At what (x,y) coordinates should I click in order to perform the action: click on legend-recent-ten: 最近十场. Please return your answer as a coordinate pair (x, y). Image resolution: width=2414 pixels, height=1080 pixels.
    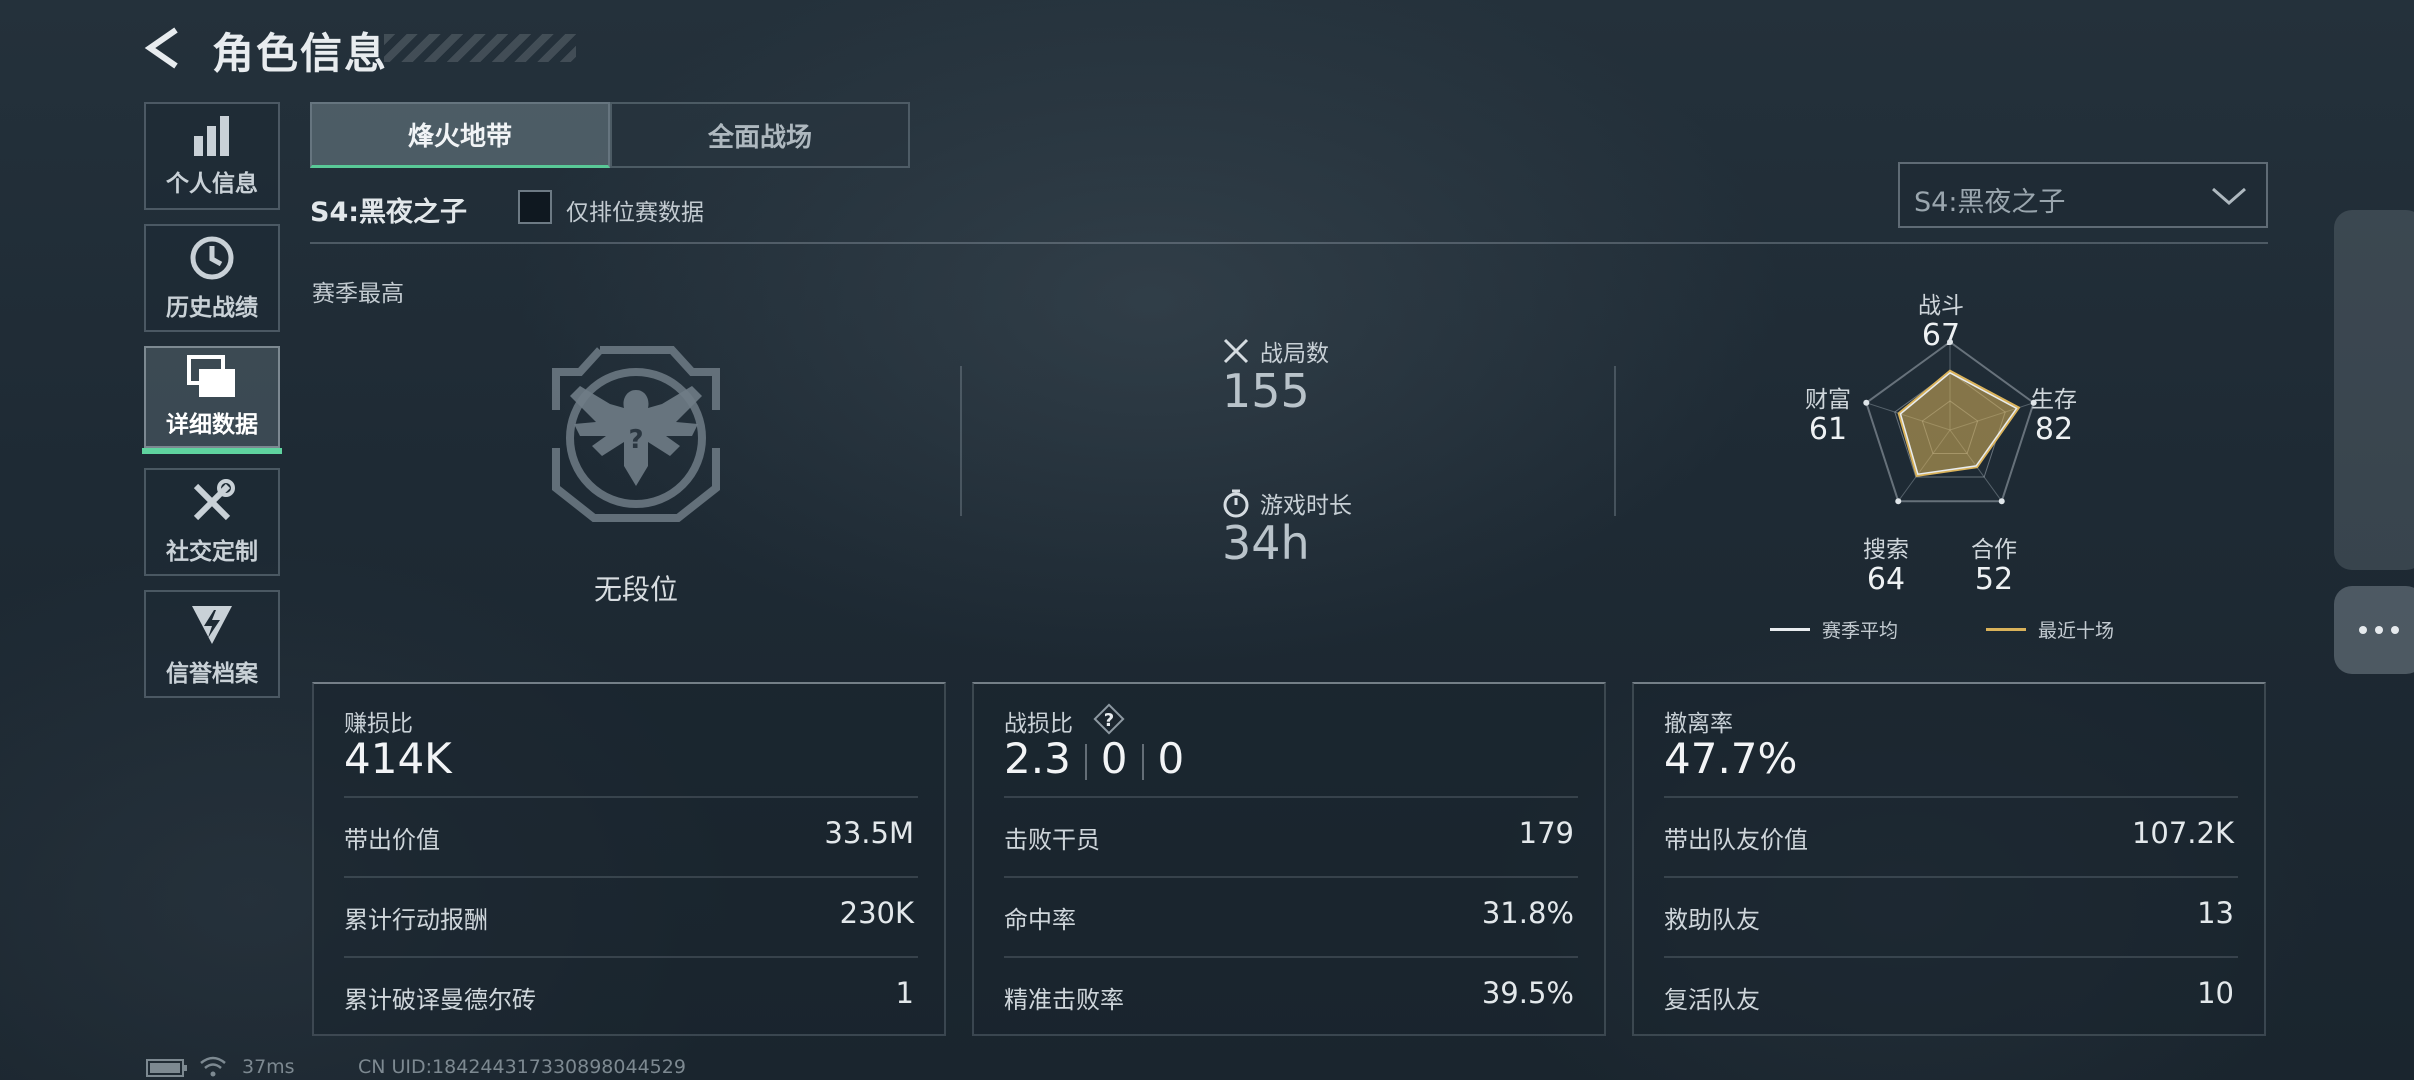
    Looking at the image, I should click on (2050, 629).